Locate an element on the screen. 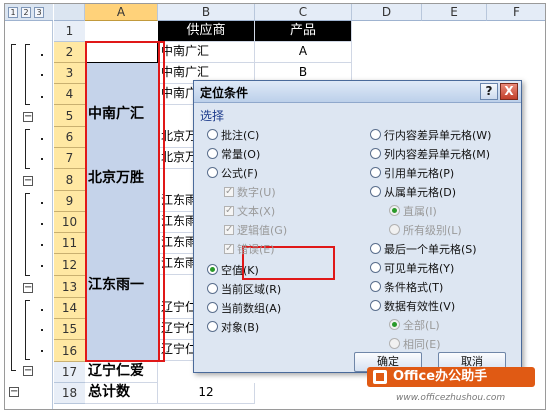 The width and height of the screenshot is (550, 413). option-label: 逻辑值(G) is located at coordinates (262, 230).